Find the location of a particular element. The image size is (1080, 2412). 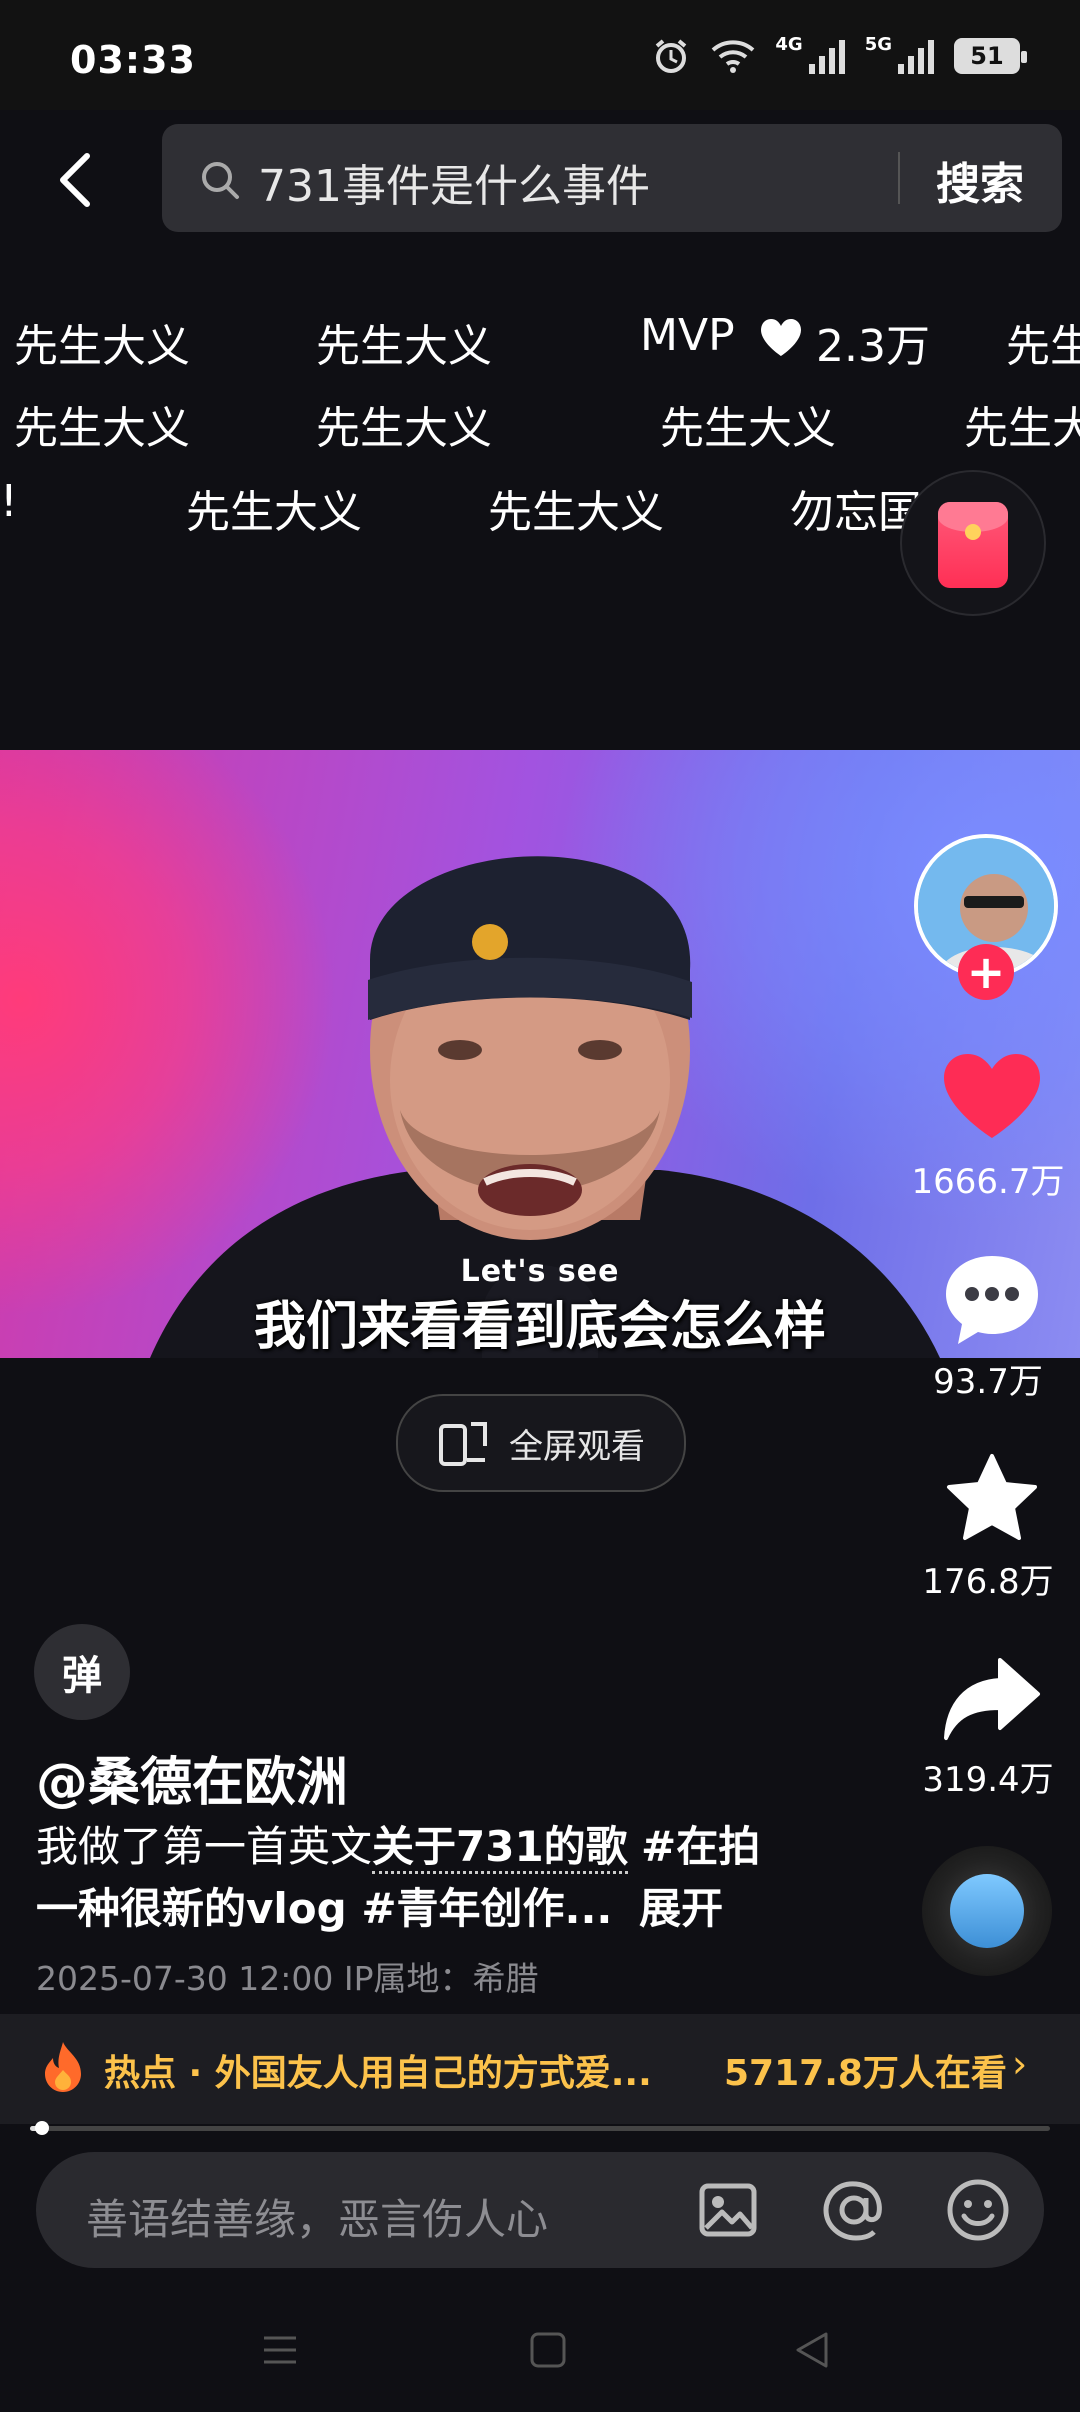

status-icons: 4G 5G 51 is located at coordinates (839, 54).